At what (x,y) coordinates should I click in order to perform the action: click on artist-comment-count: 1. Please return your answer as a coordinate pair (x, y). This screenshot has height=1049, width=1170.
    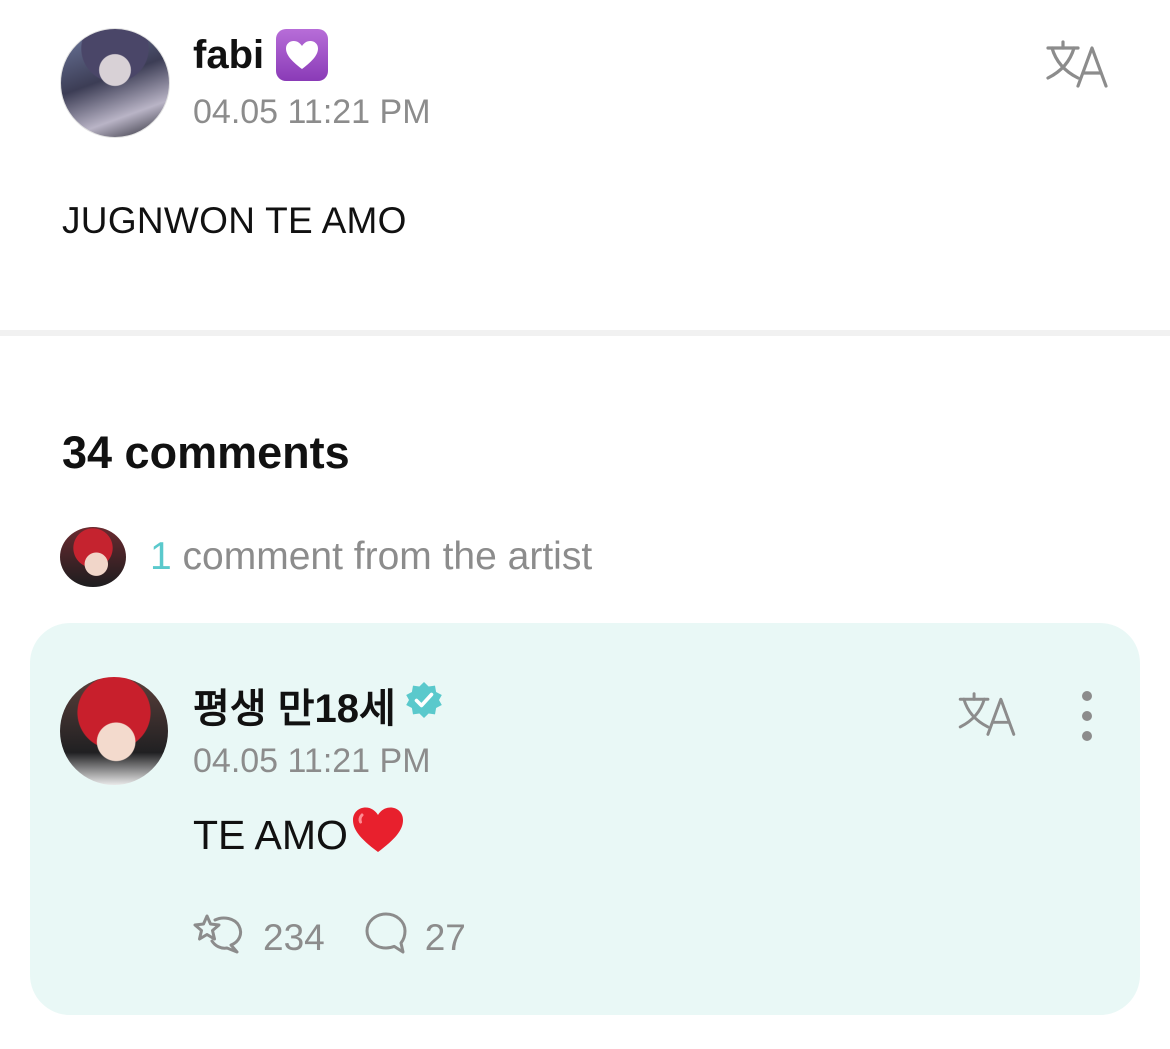
    Looking at the image, I should click on (161, 556).